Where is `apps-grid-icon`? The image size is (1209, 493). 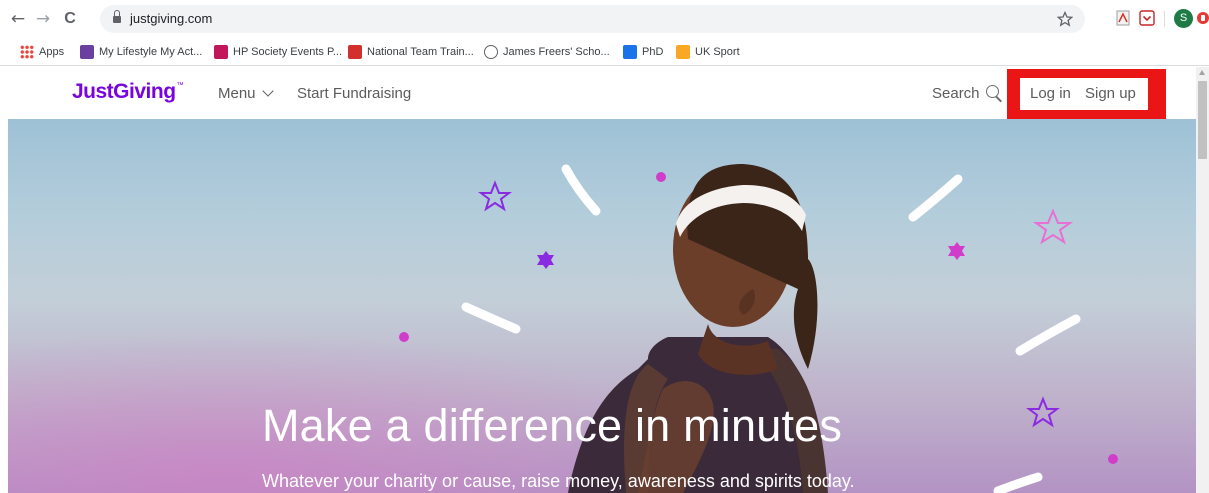 apps-grid-icon is located at coordinates (27, 52).